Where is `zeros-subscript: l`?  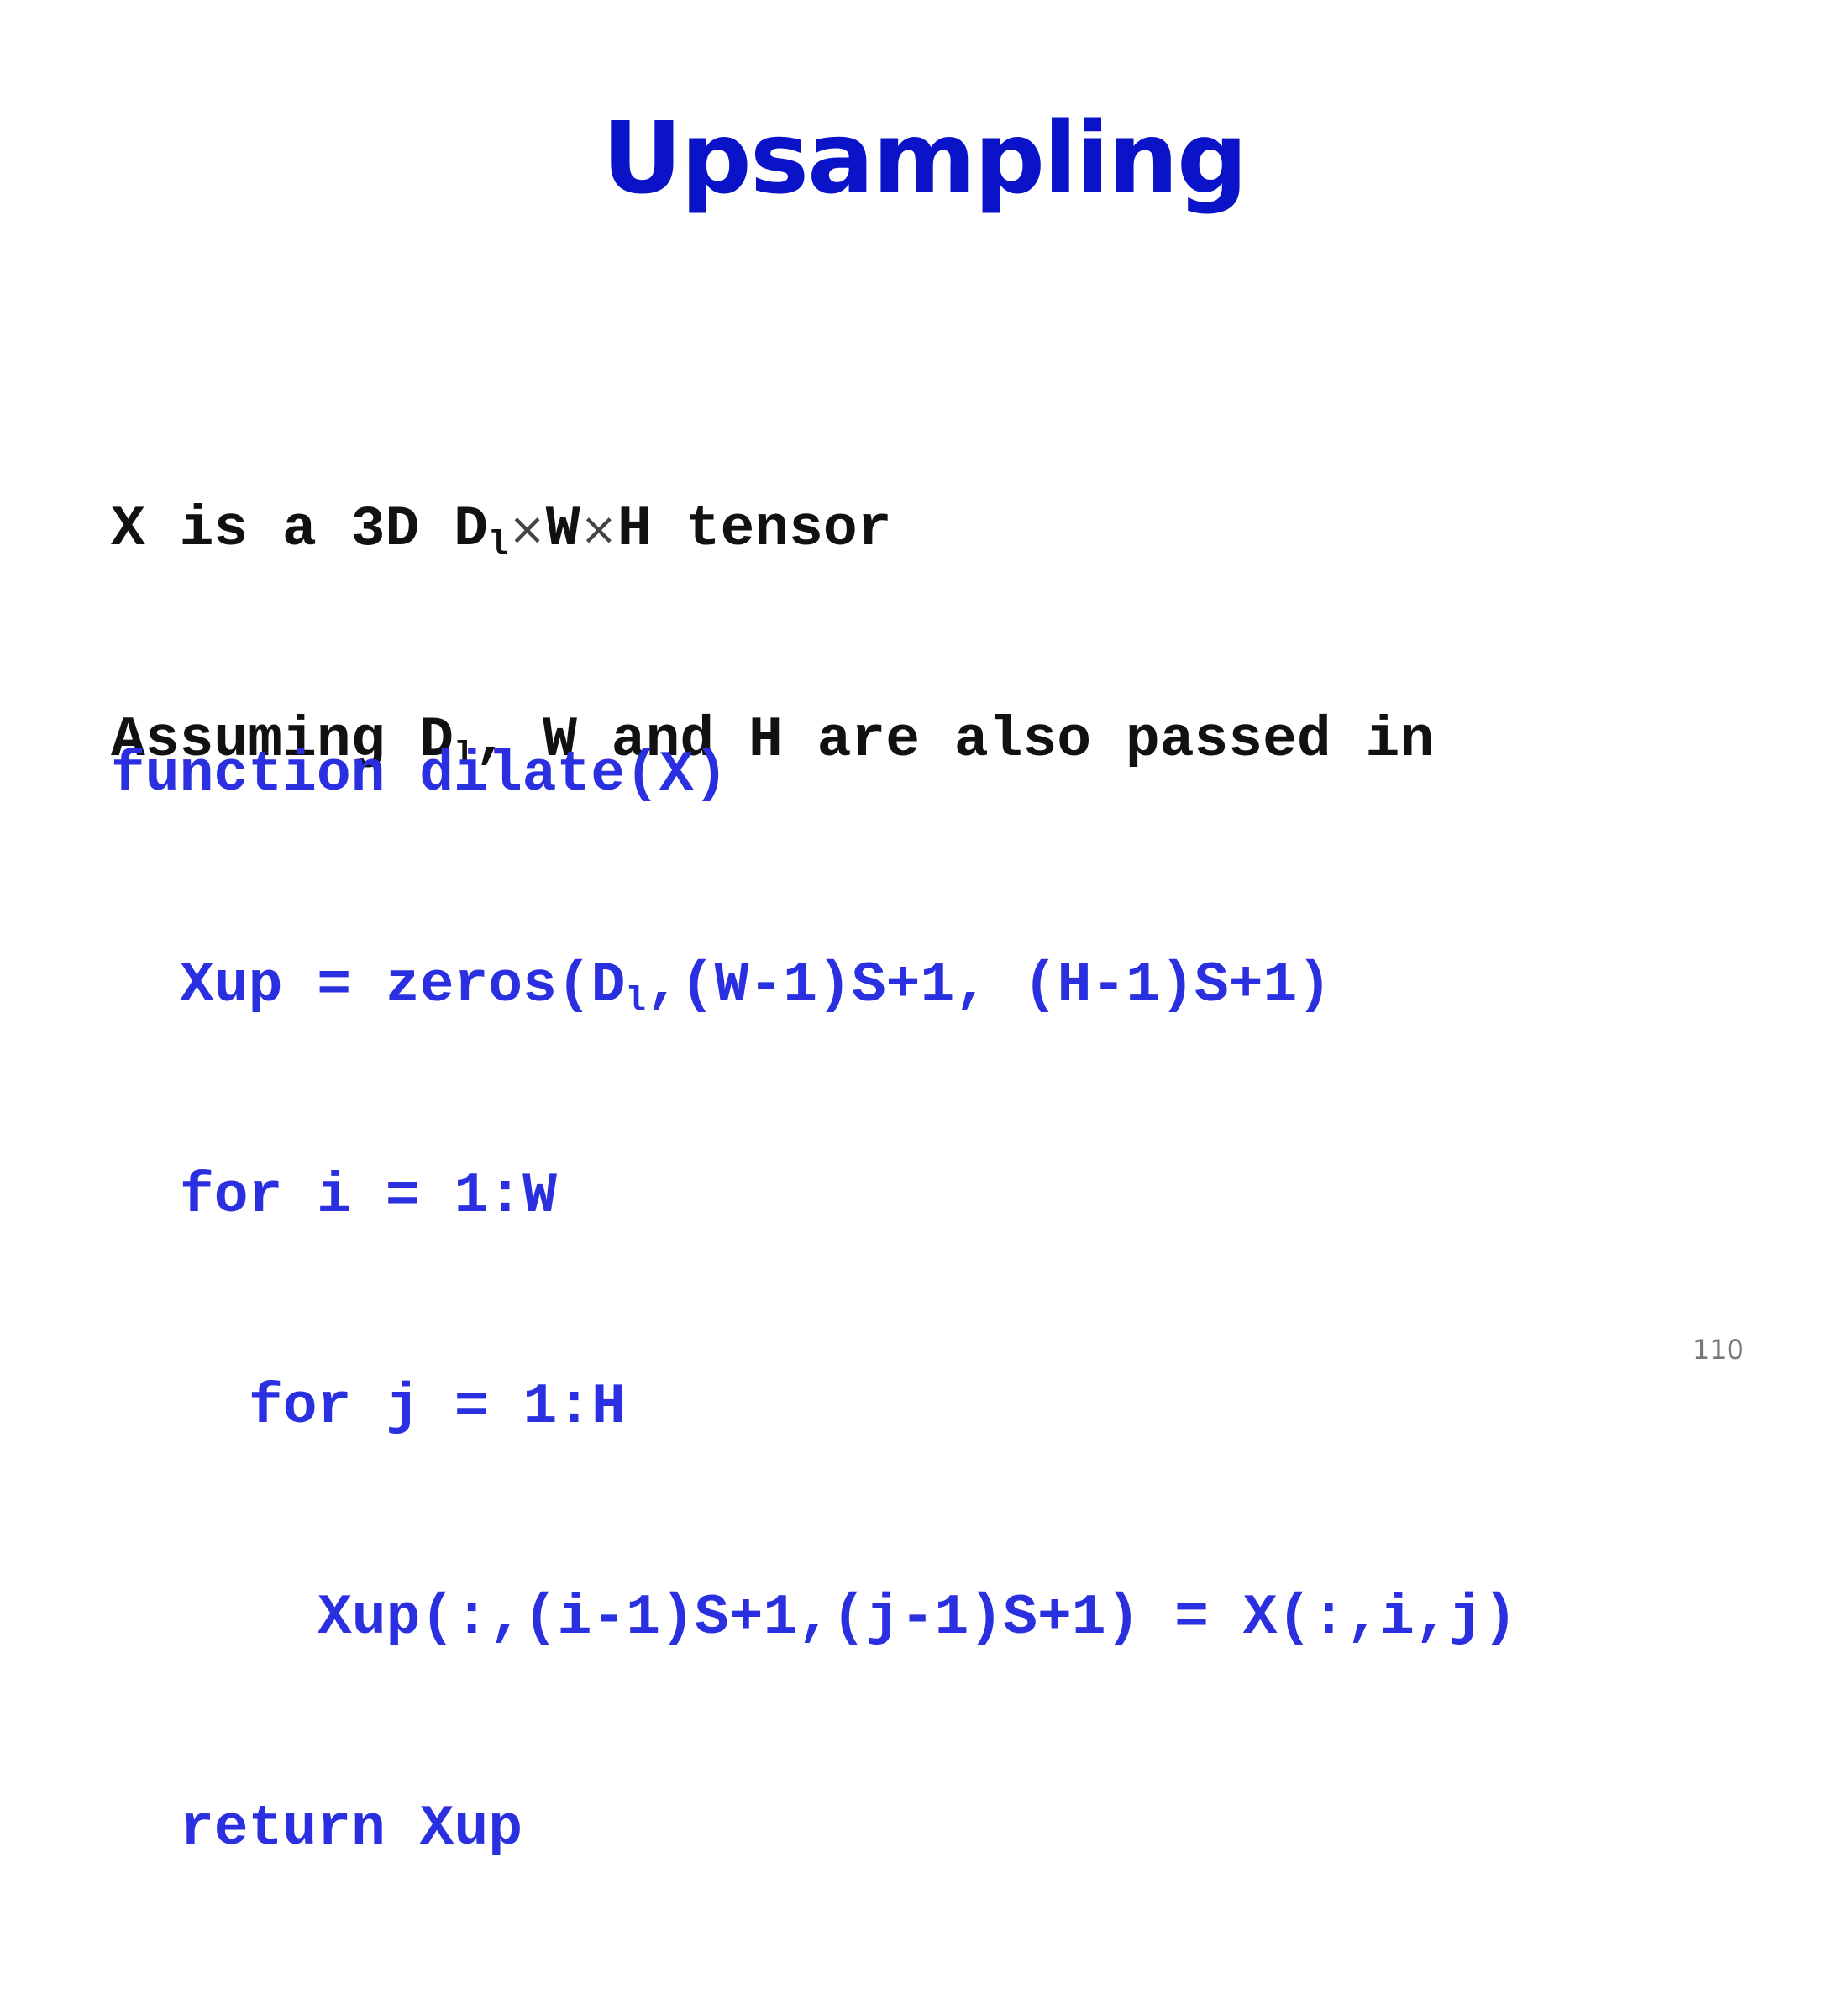
zeros-subscript: l is located at coordinates (635, 1001).